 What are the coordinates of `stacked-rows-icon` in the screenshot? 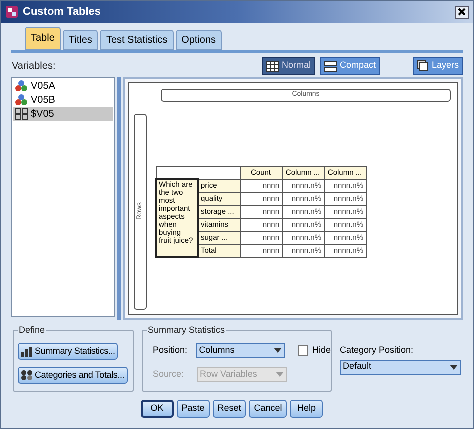 It's located at (330, 66).